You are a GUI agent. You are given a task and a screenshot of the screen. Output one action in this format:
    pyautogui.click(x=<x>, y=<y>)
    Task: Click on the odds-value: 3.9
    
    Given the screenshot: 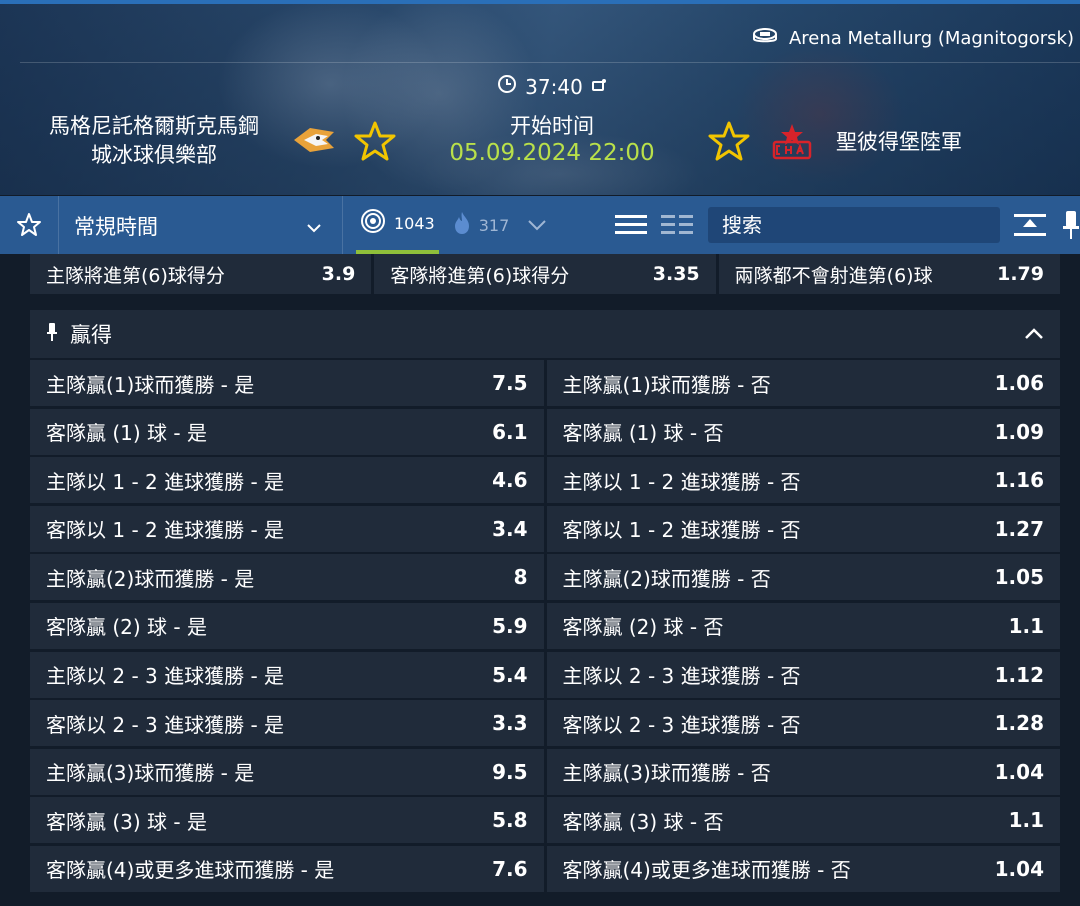 What is the action you would take?
    pyautogui.click(x=338, y=274)
    